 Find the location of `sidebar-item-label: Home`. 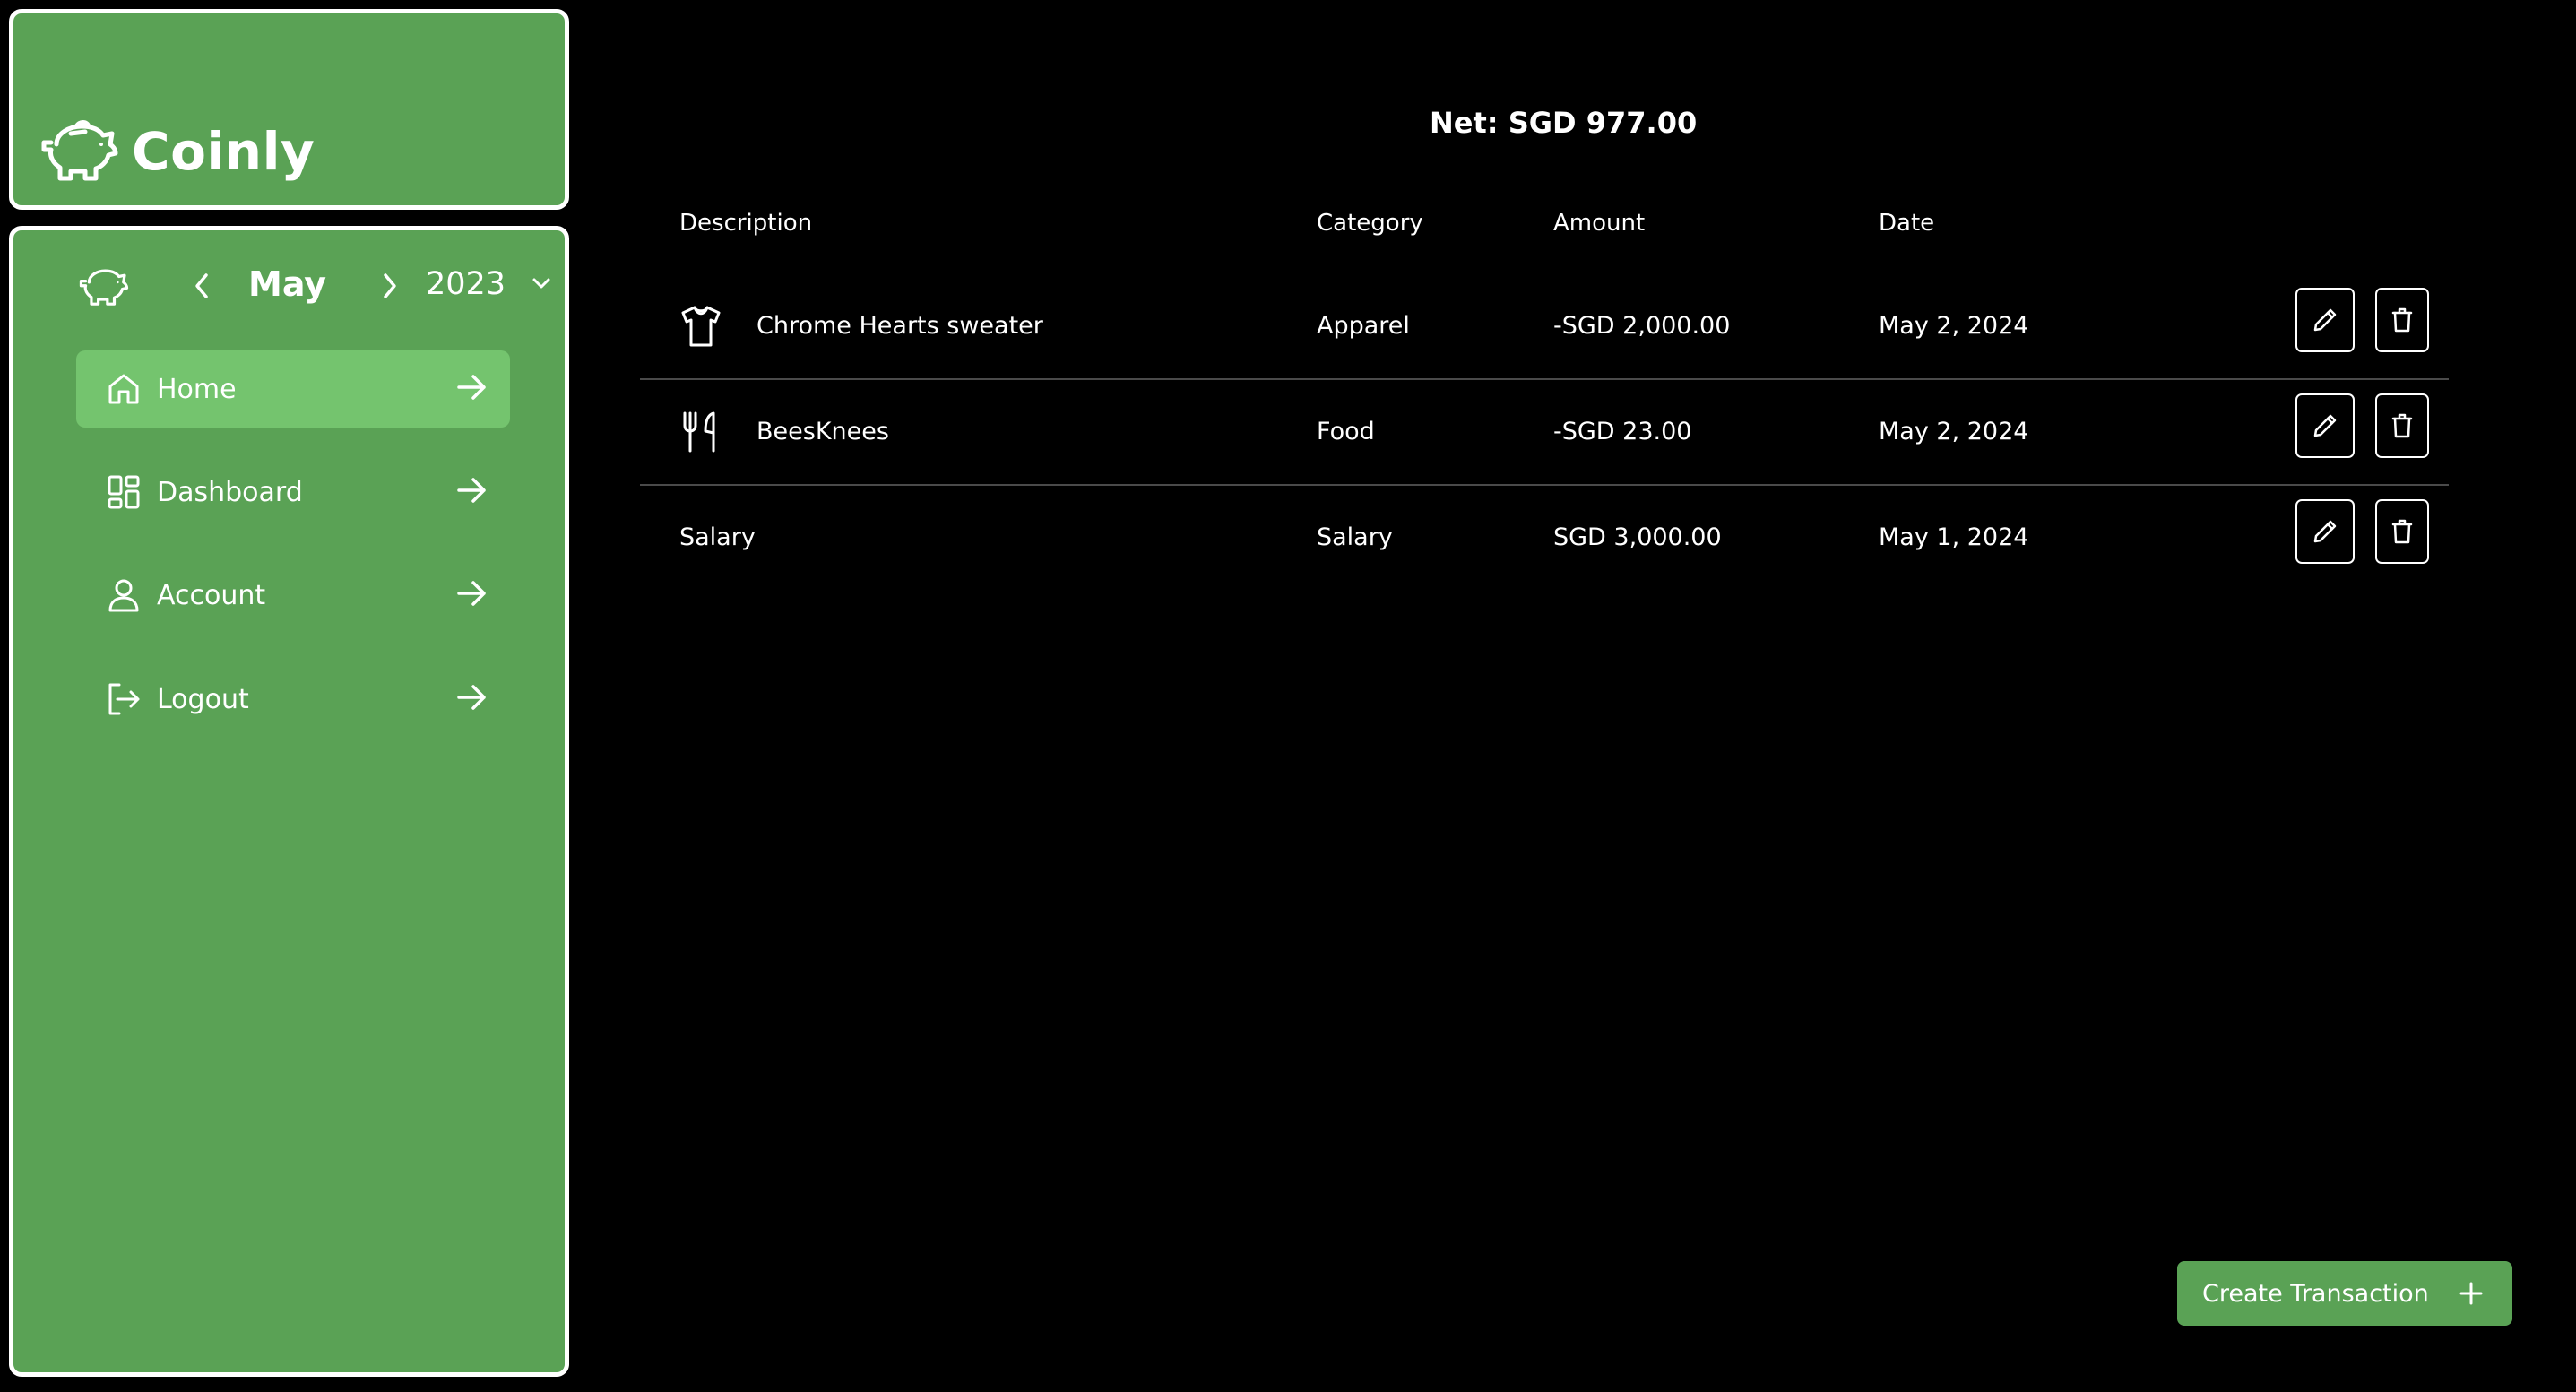

sidebar-item-label: Home is located at coordinates (197, 389).